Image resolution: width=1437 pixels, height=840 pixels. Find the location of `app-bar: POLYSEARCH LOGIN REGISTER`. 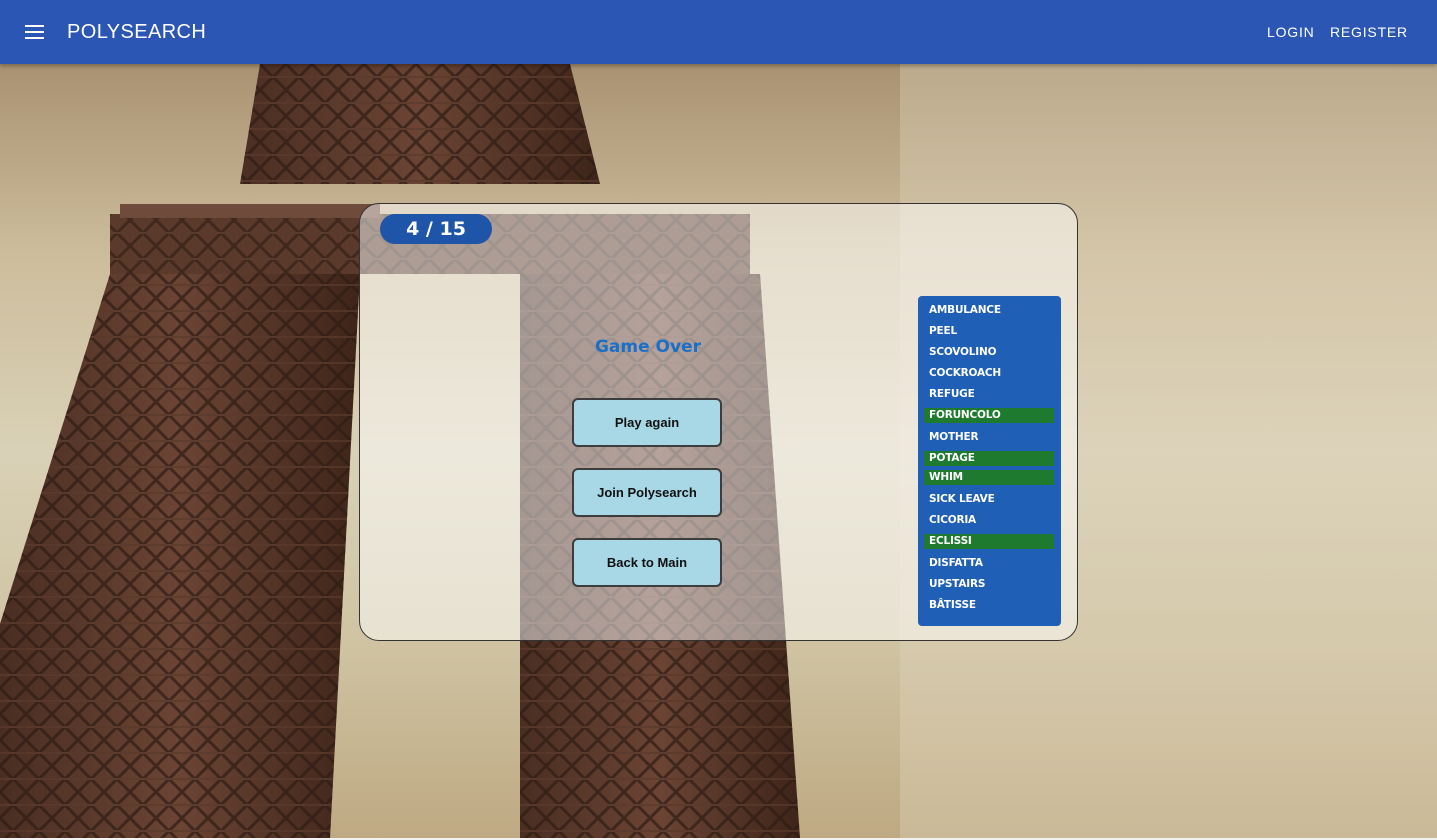

app-bar: POLYSEARCH LOGIN REGISTER is located at coordinates (718, 32).